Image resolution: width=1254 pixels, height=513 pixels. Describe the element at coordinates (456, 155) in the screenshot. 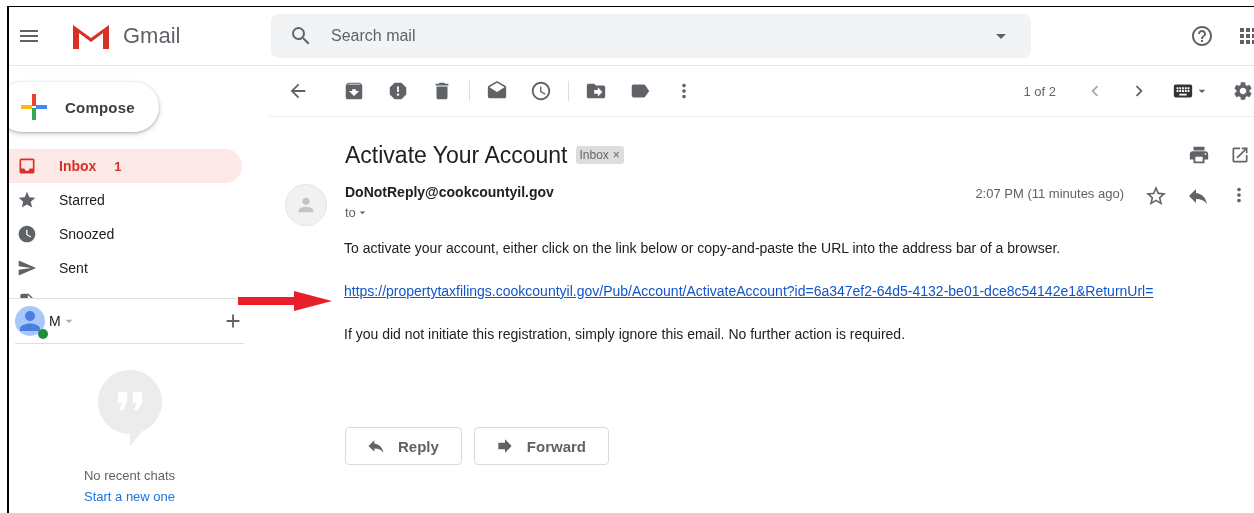

I see `email-subject: Activate Your Account` at that location.